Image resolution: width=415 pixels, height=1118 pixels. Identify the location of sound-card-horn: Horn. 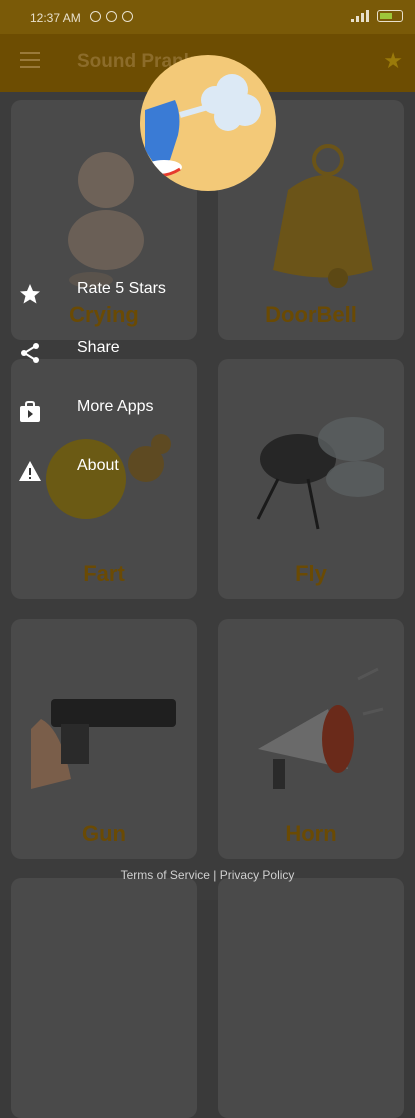
(311, 739).